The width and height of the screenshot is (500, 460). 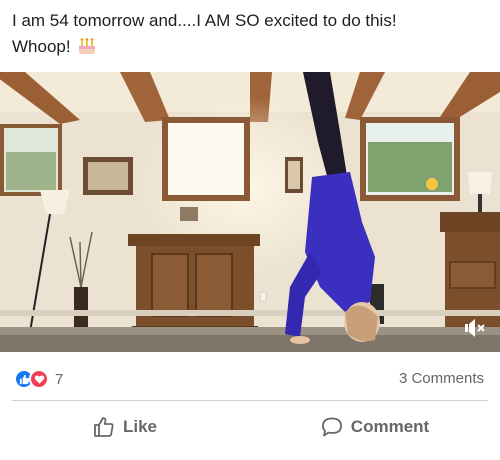 I want to click on reactions-summary: 7, so click(x=38, y=379).